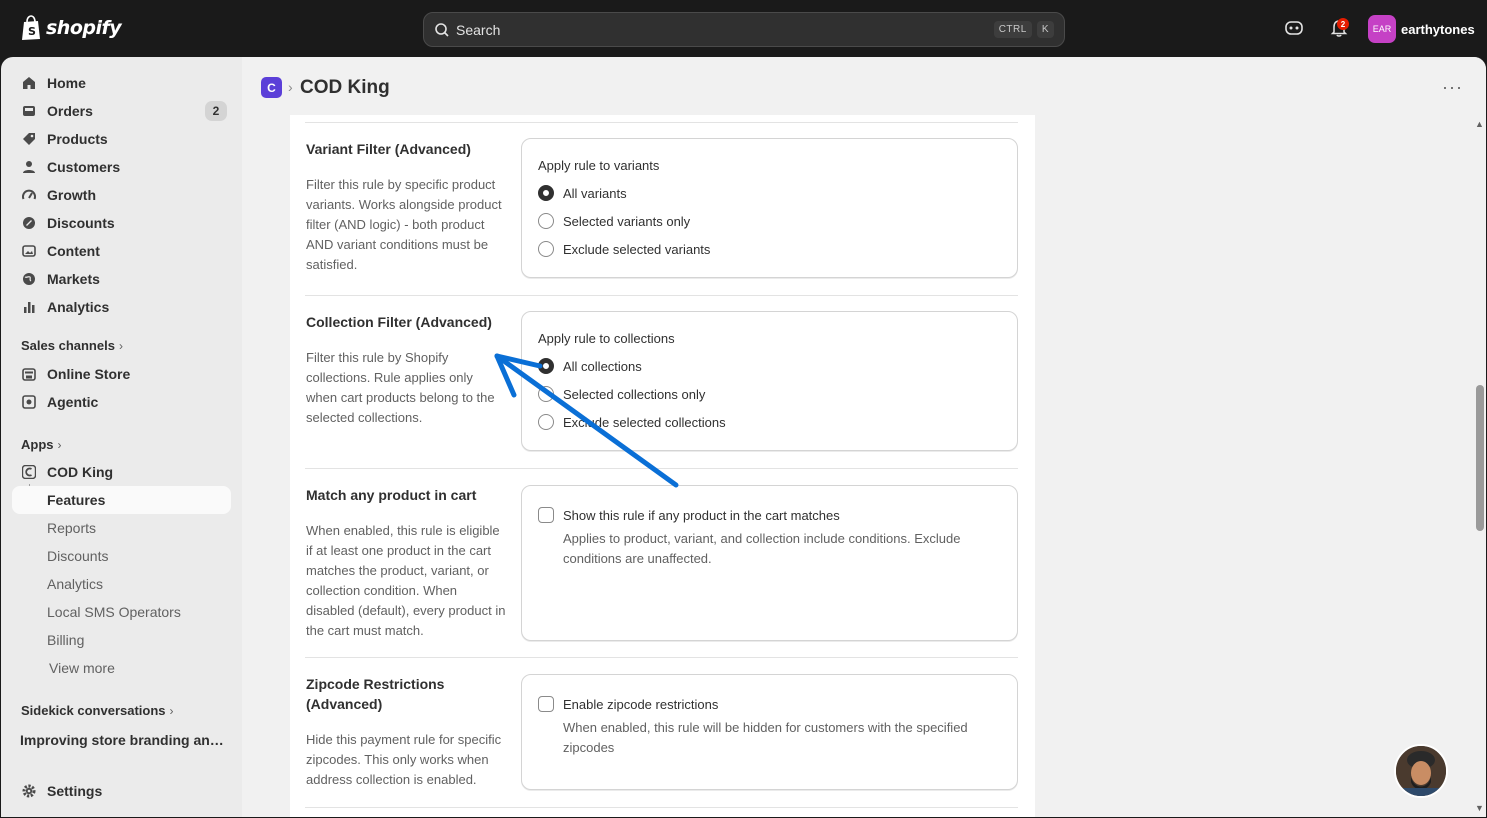 The height and width of the screenshot is (818, 1487). Describe the element at coordinates (121, 402) in the screenshot. I see `sidebar-item-agentic: Agentic` at that location.